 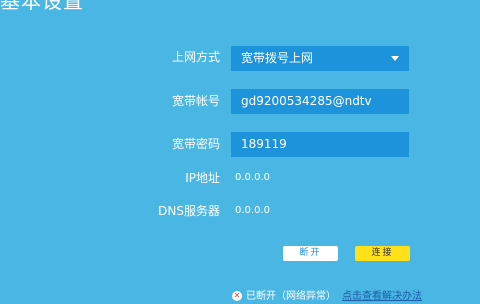 I want to click on ip-value: 0.0.0.0, so click(x=252, y=177).